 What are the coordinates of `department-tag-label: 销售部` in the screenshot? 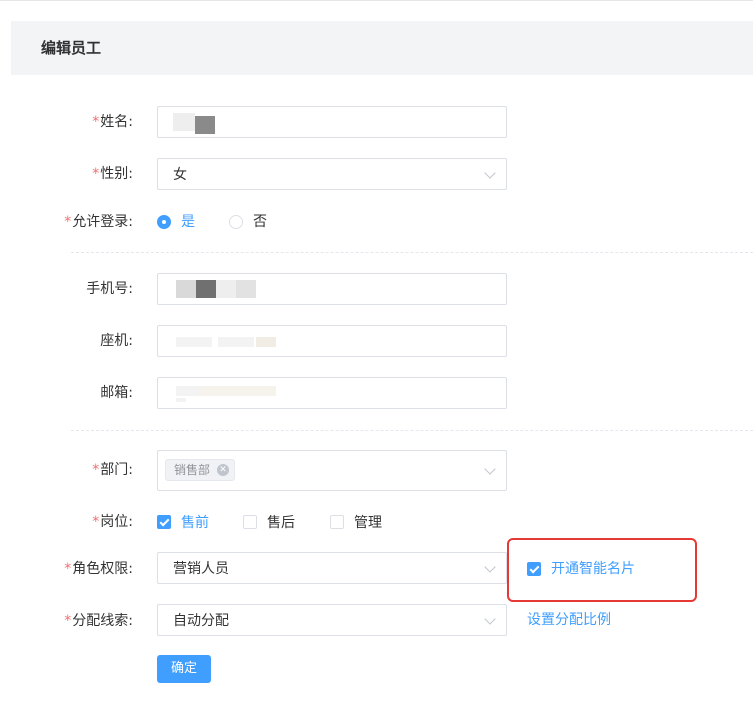 It's located at (192, 470).